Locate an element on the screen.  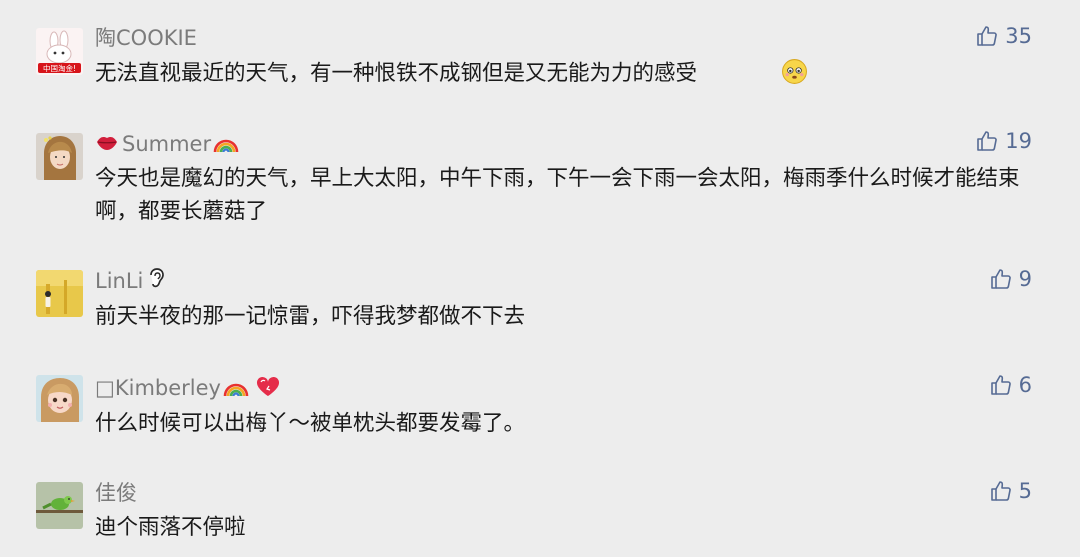
like-button: 6 is located at coordinates (1010, 385).